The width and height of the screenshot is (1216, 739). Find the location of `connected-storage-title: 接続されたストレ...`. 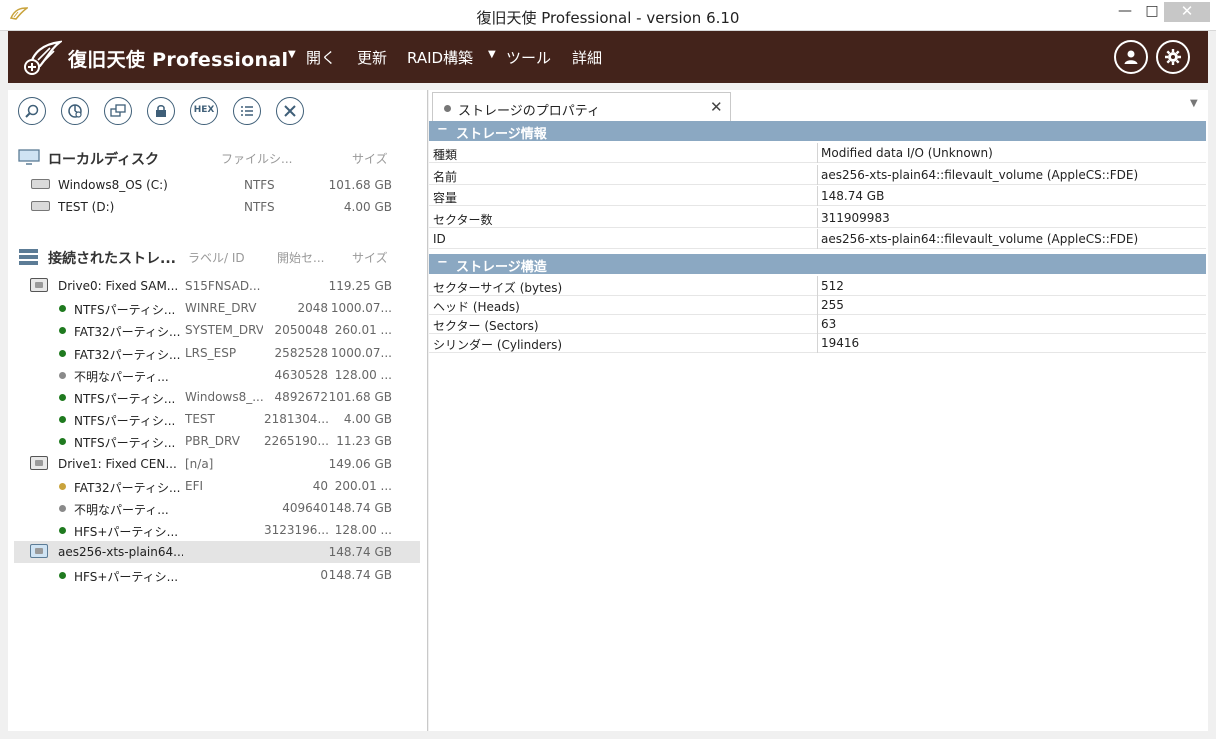

connected-storage-title: 接続されたストレ... is located at coordinates (112, 259).